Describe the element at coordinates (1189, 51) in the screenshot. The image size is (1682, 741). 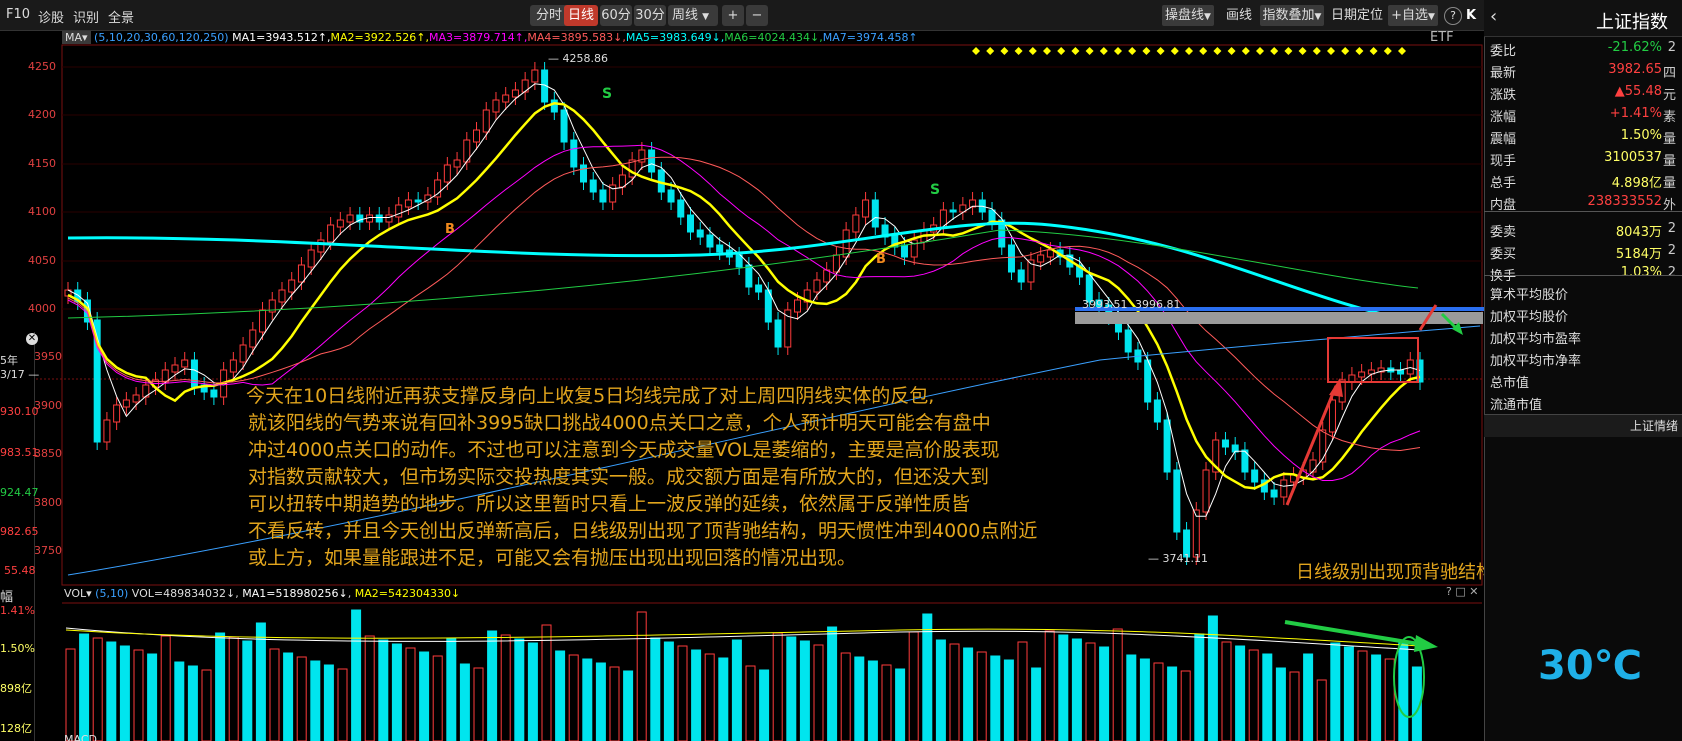
I see `signal-diamonds` at that location.